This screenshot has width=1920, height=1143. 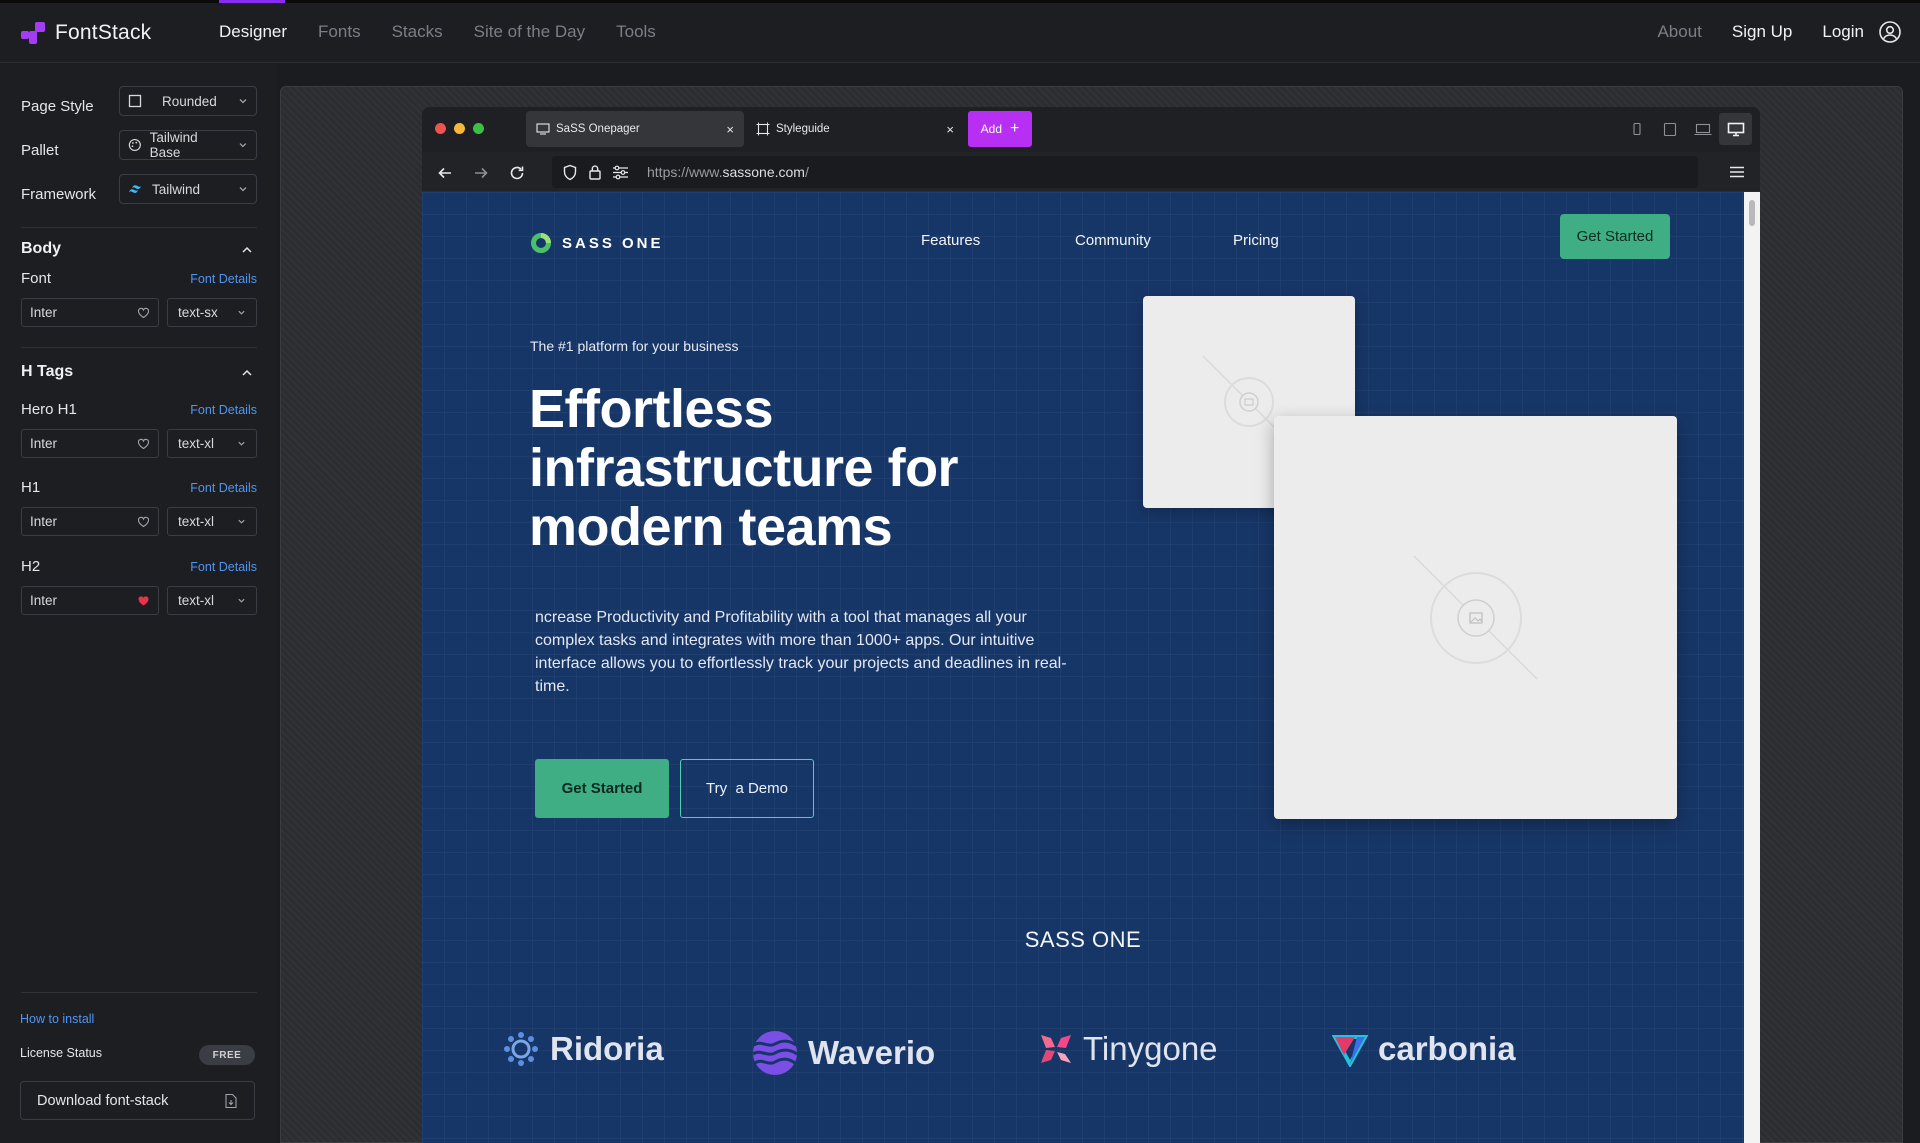 What do you see at coordinates (223, 567) in the screenshot?
I see `h2-font-details-link: Font Details` at bounding box center [223, 567].